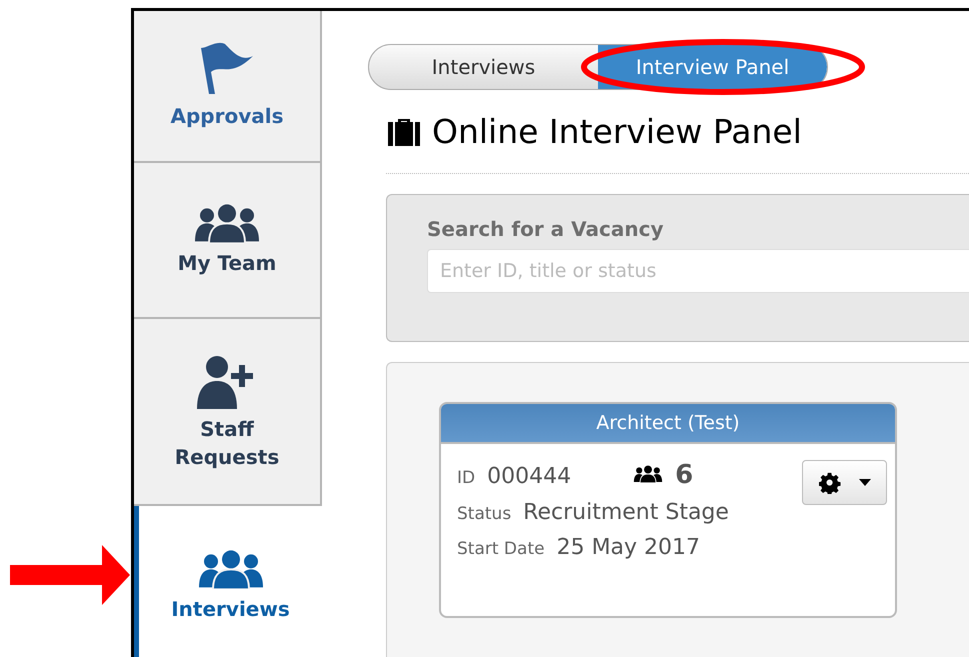 This screenshot has width=969, height=657. I want to click on start-date-label: Start Date, so click(501, 549).